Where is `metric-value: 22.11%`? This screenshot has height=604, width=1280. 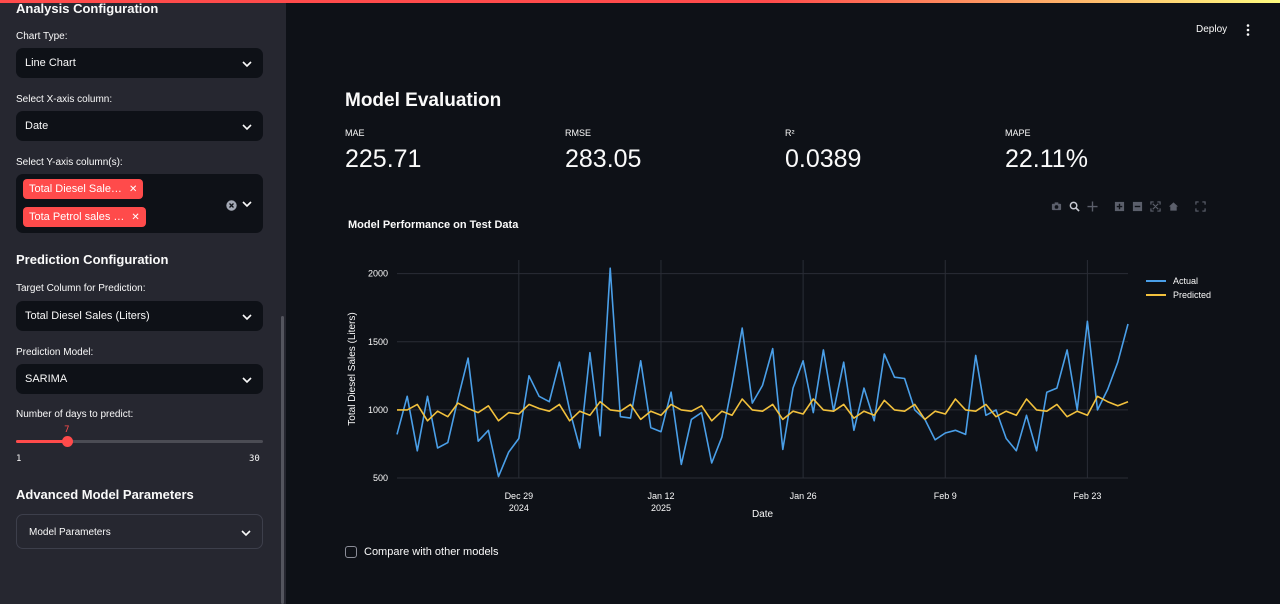
metric-value: 22.11% is located at coordinates (1046, 159).